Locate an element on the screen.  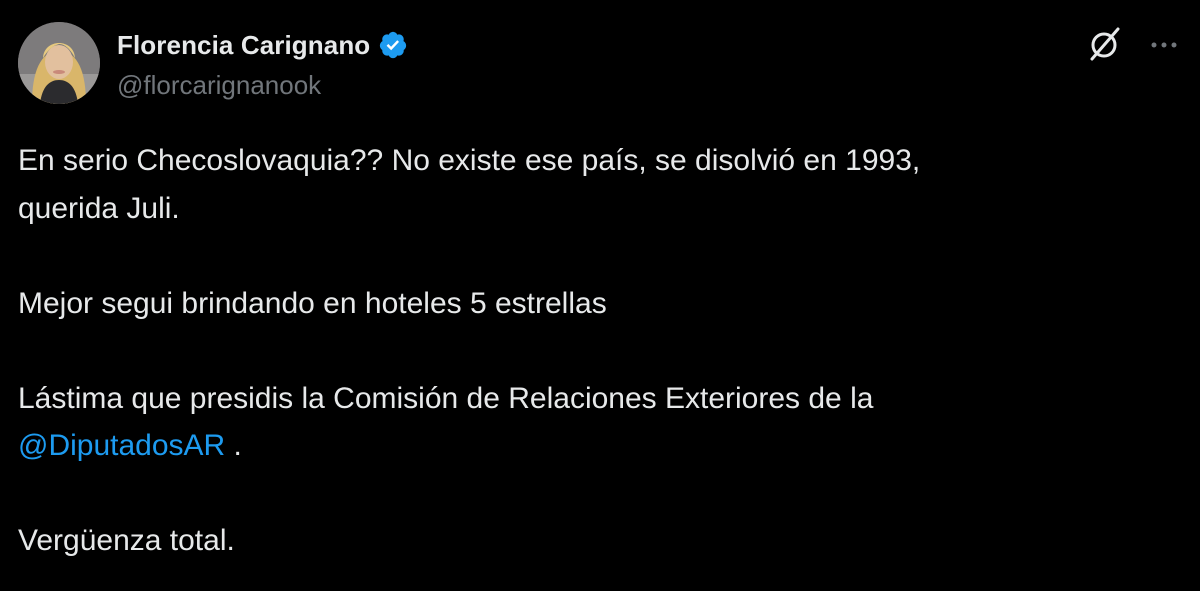
author-handle: @florcarignanook is located at coordinates (262, 85).